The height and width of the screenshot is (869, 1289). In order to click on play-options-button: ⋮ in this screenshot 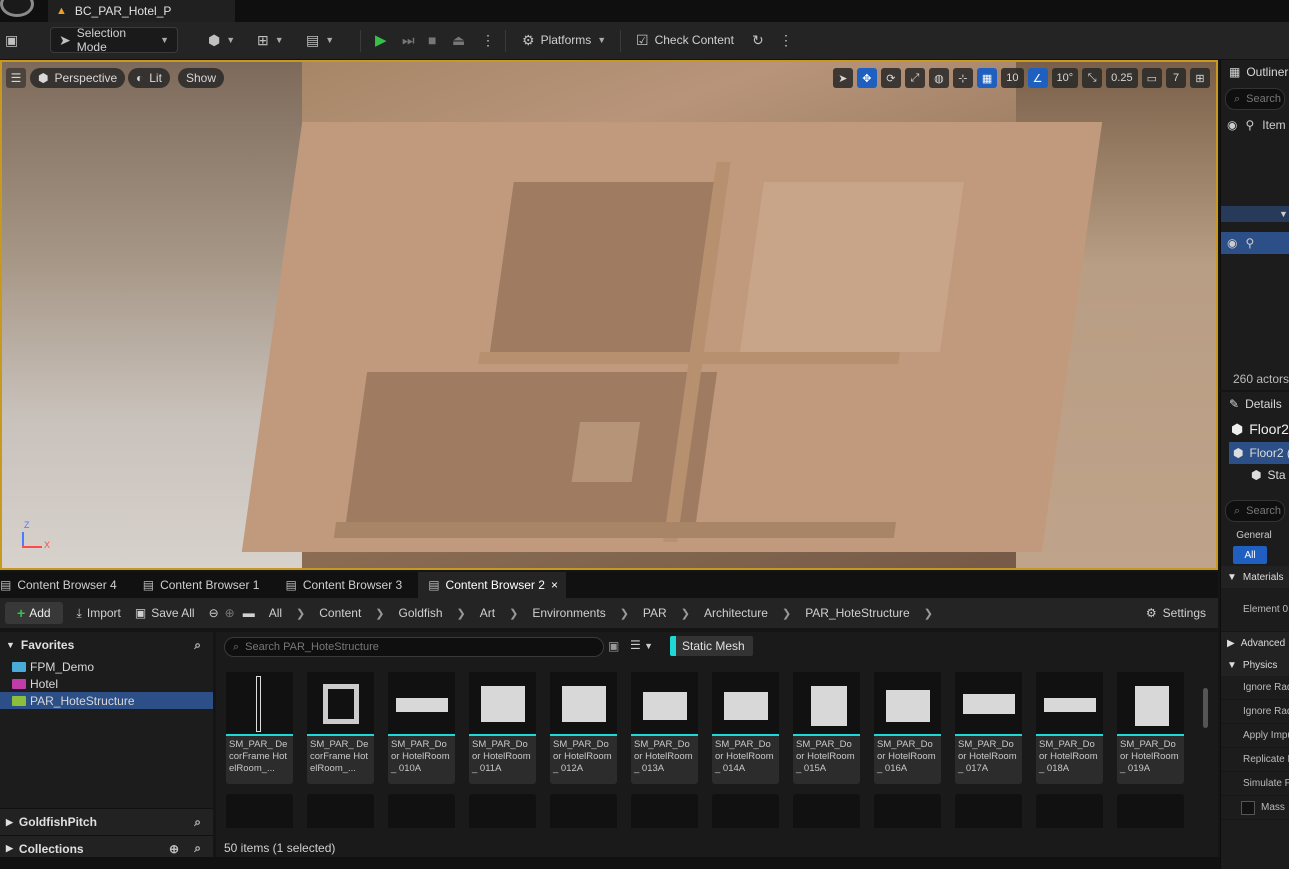, I will do `click(488, 40)`.